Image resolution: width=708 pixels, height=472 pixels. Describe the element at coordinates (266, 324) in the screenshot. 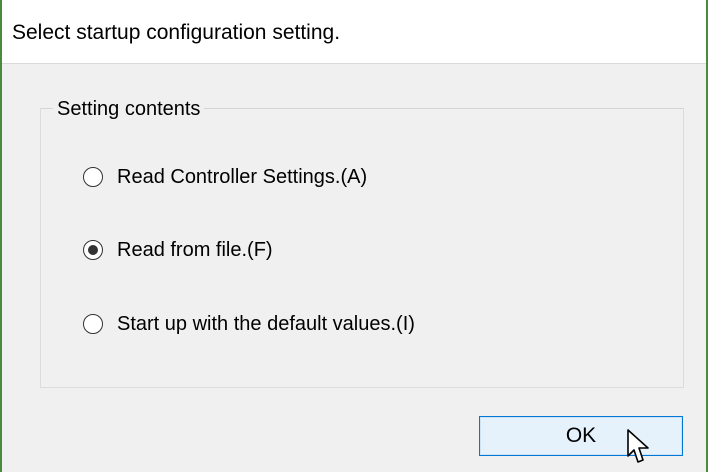

I see `radio-label: Start up with the default values.(I)` at that location.